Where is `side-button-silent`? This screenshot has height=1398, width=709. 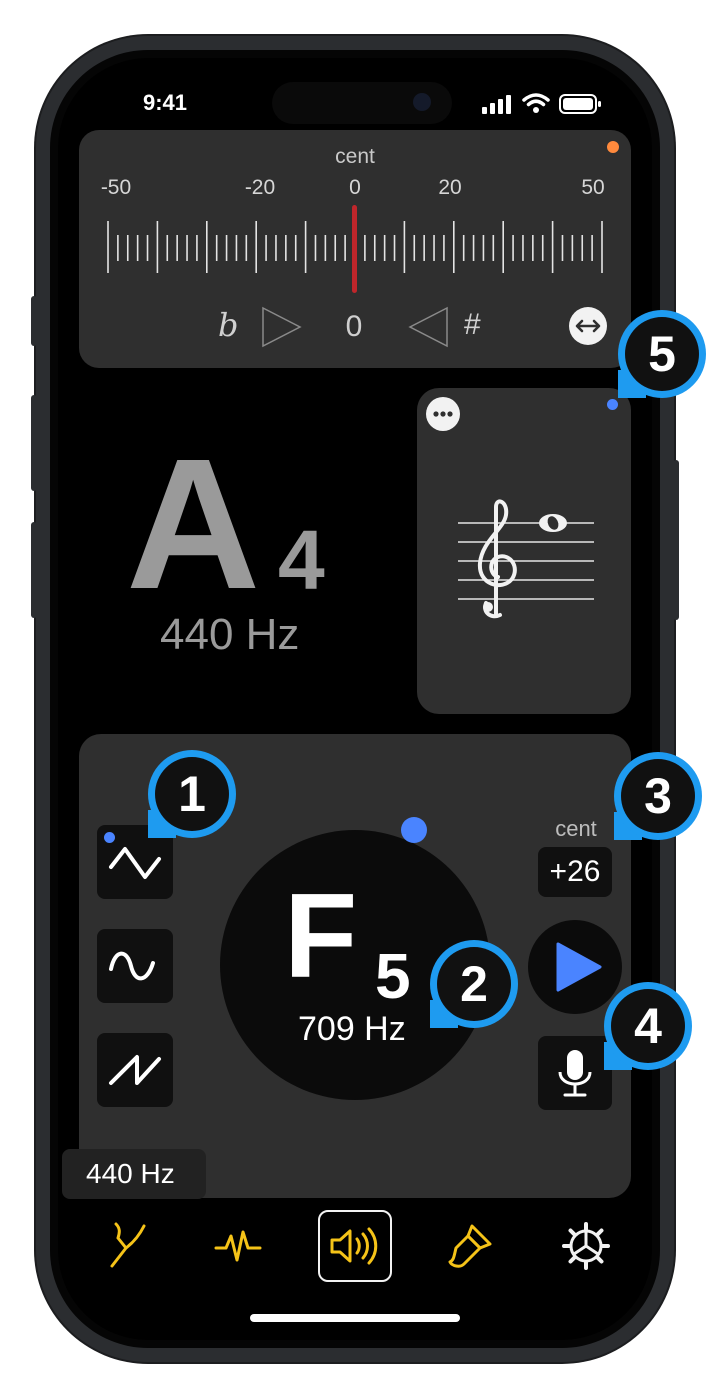 side-button-silent is located at coordinates (34, 321).